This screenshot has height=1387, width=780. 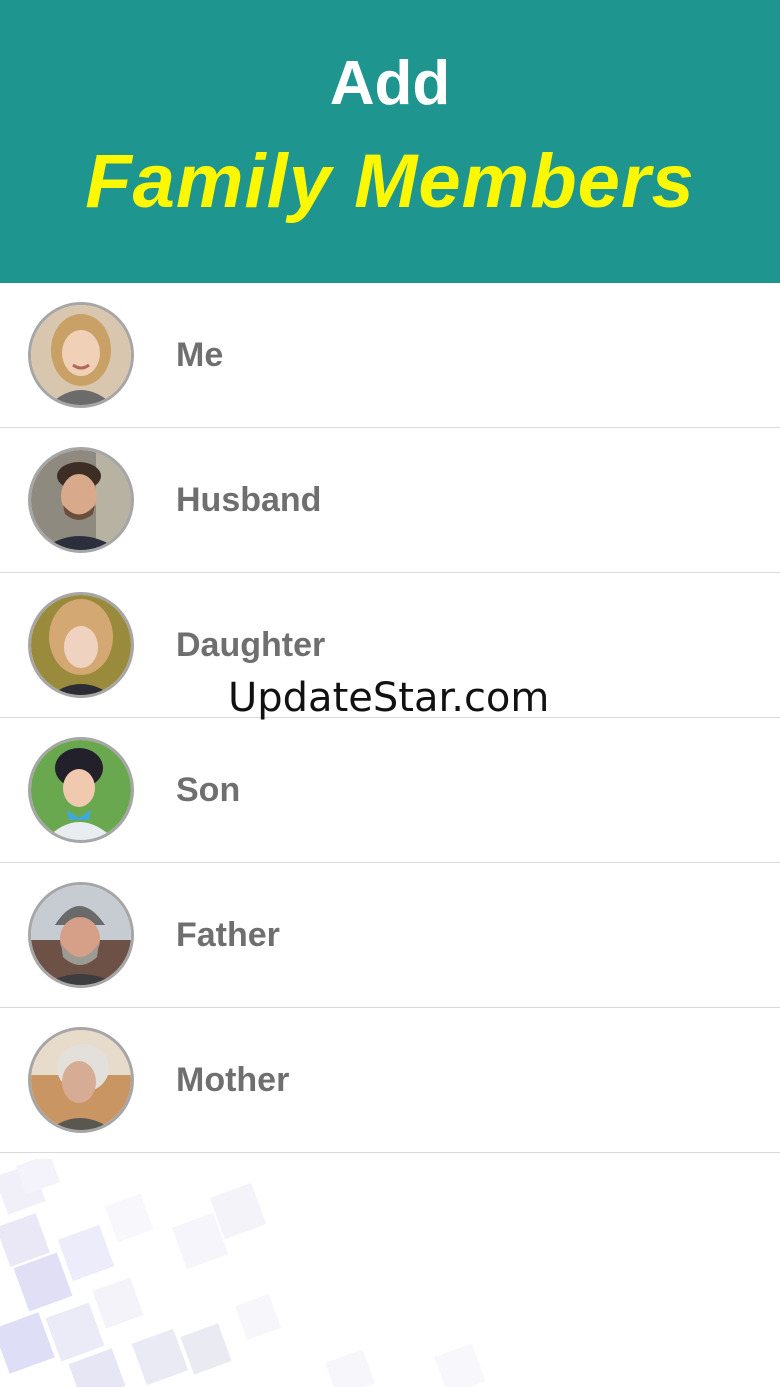 I want to click on girl-photo-avatar, so click(x=81, y=645).